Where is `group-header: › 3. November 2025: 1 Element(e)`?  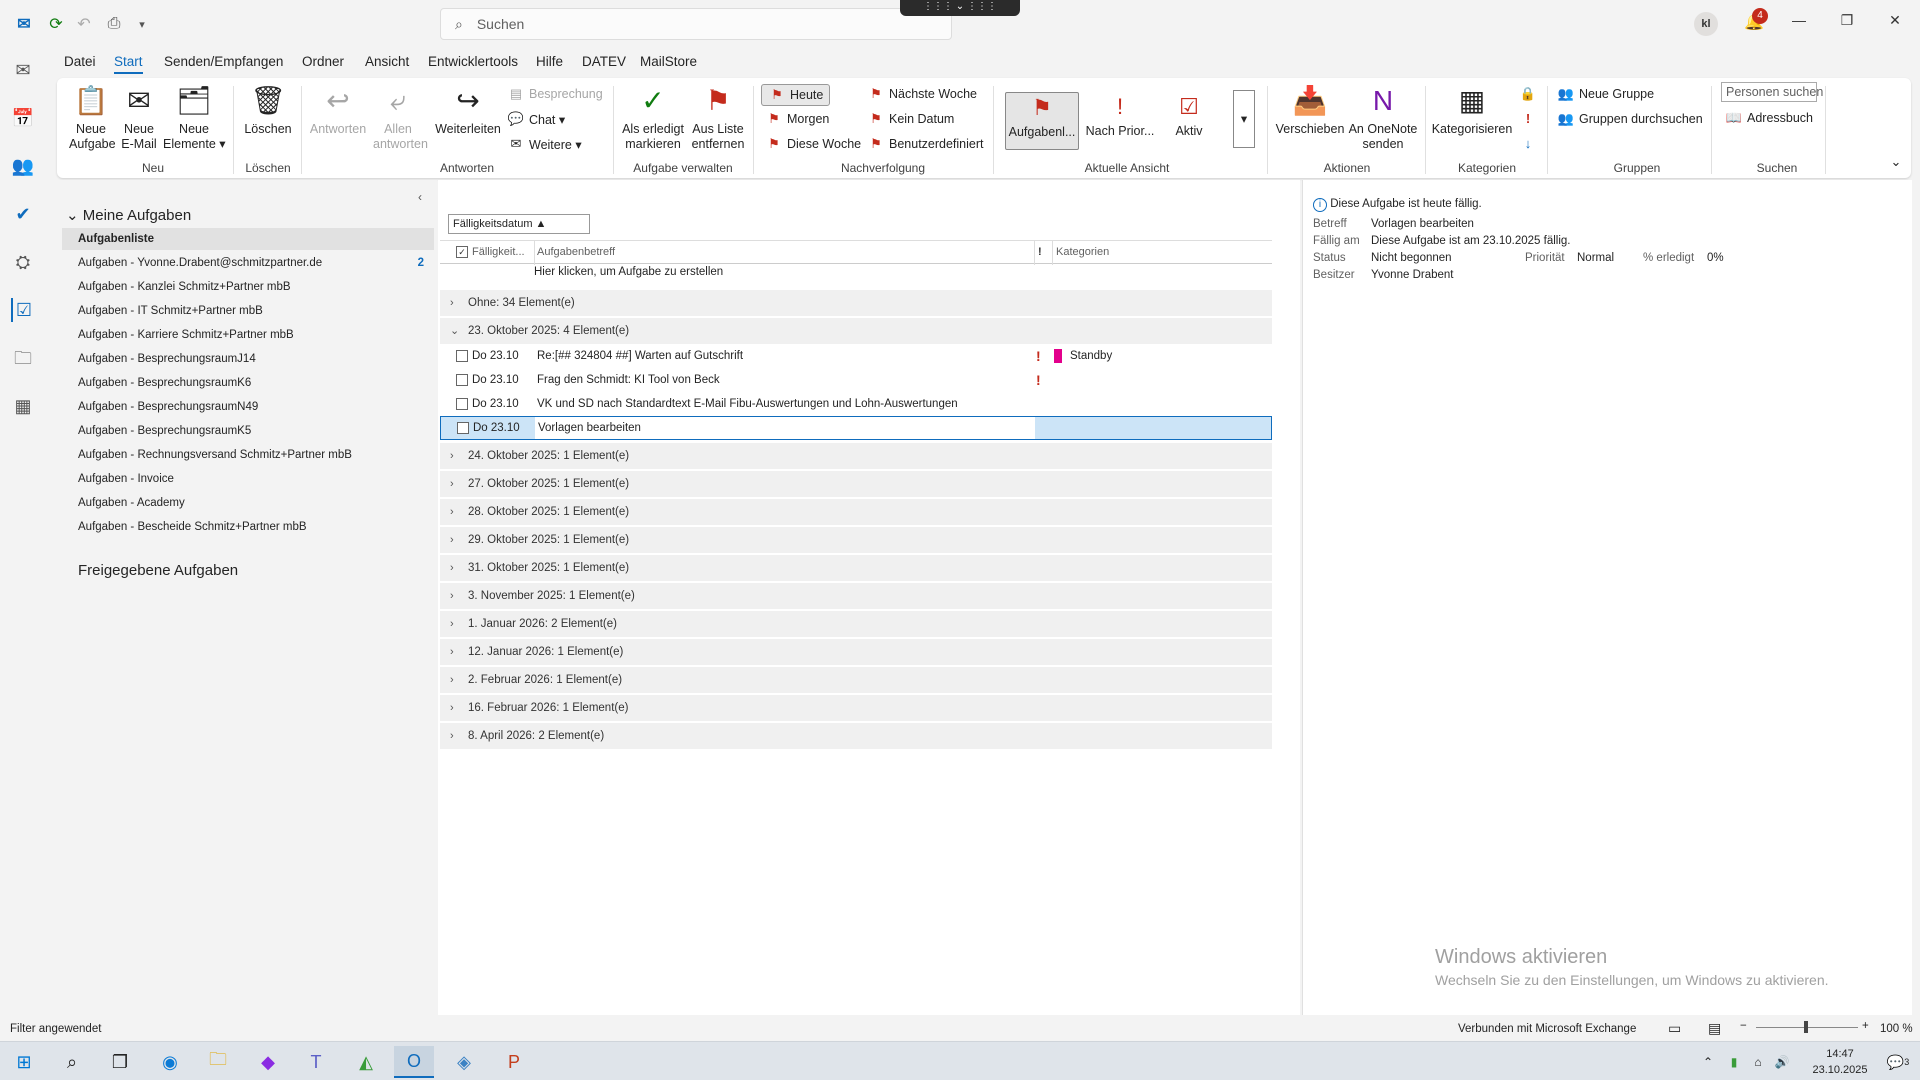
group-header: › 3. November 2025: 1 Element(e) is located at coordinates (856, 596).